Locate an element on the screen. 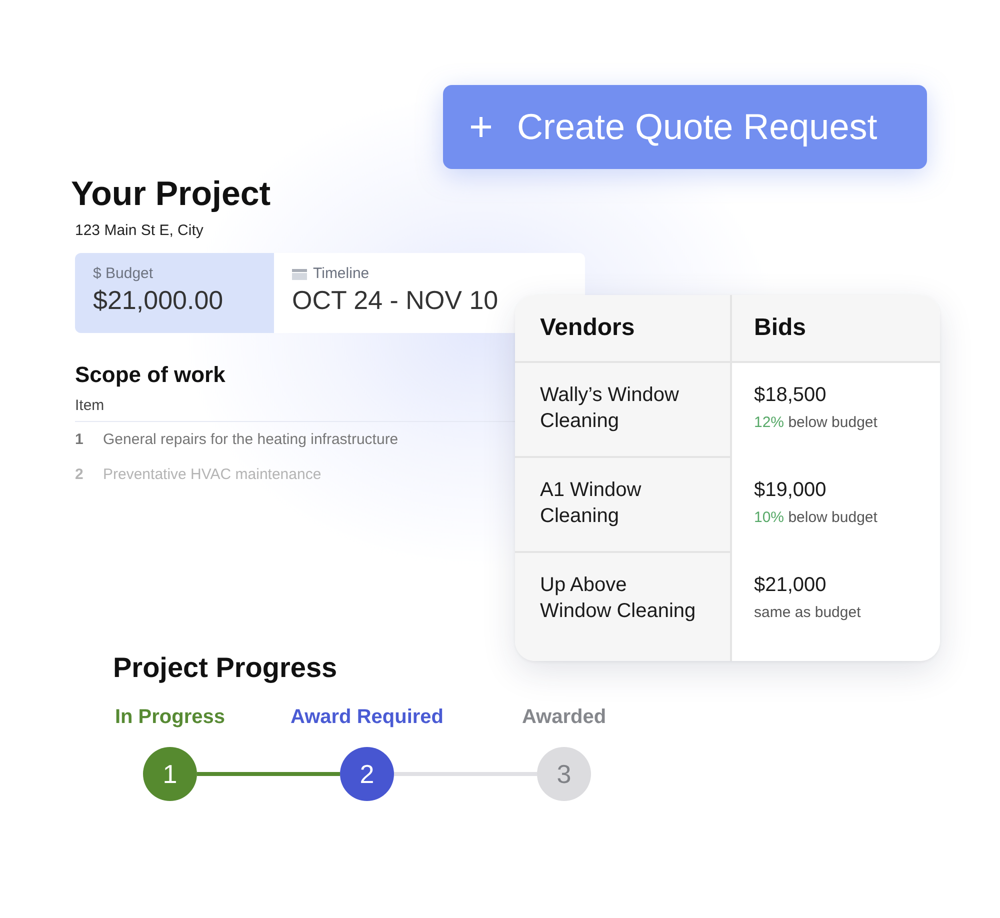  bid-amount: $21,000 is located at coordinates (790, 585).